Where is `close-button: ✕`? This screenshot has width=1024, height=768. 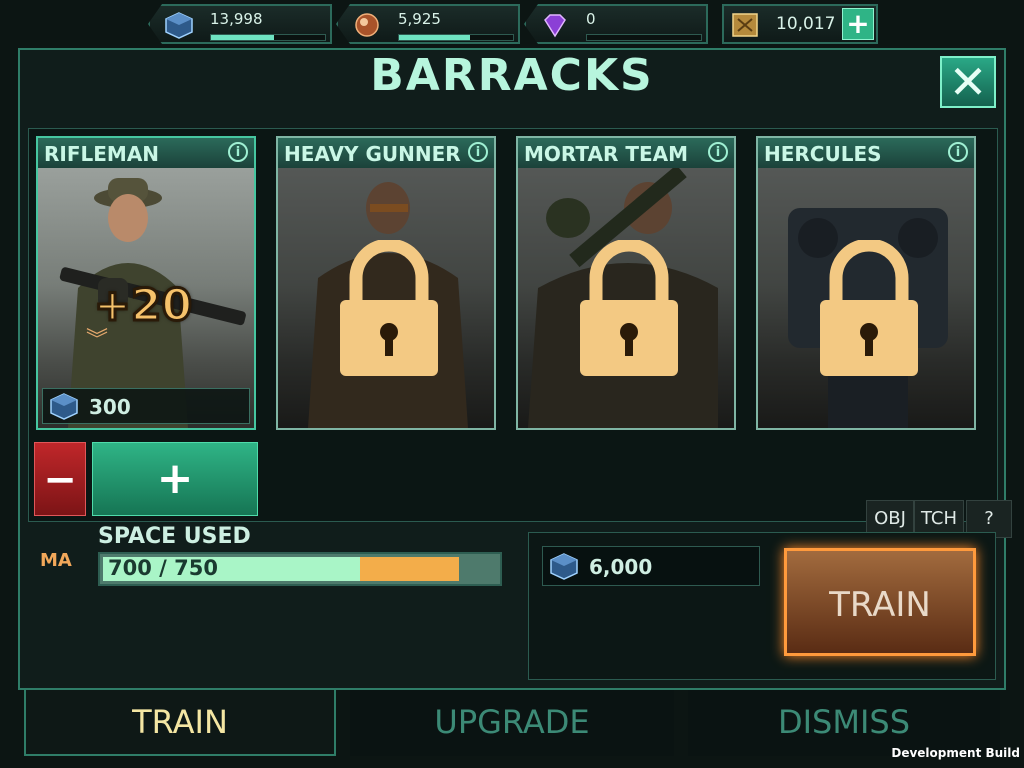 close-button: ✕ is located at coordinates (968, 82).